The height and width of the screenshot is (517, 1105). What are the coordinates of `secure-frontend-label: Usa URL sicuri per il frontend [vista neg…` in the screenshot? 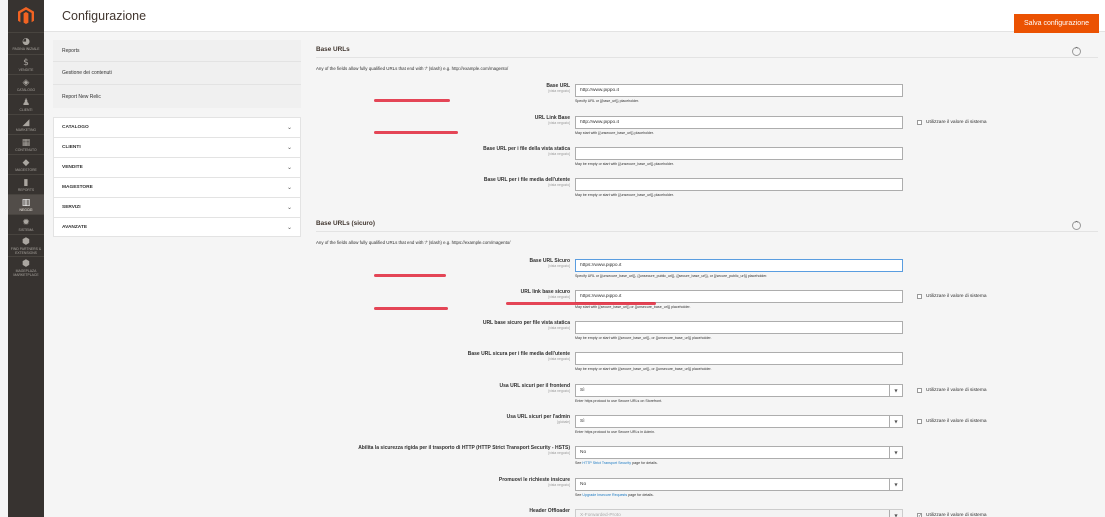 It's located at (443, 388).